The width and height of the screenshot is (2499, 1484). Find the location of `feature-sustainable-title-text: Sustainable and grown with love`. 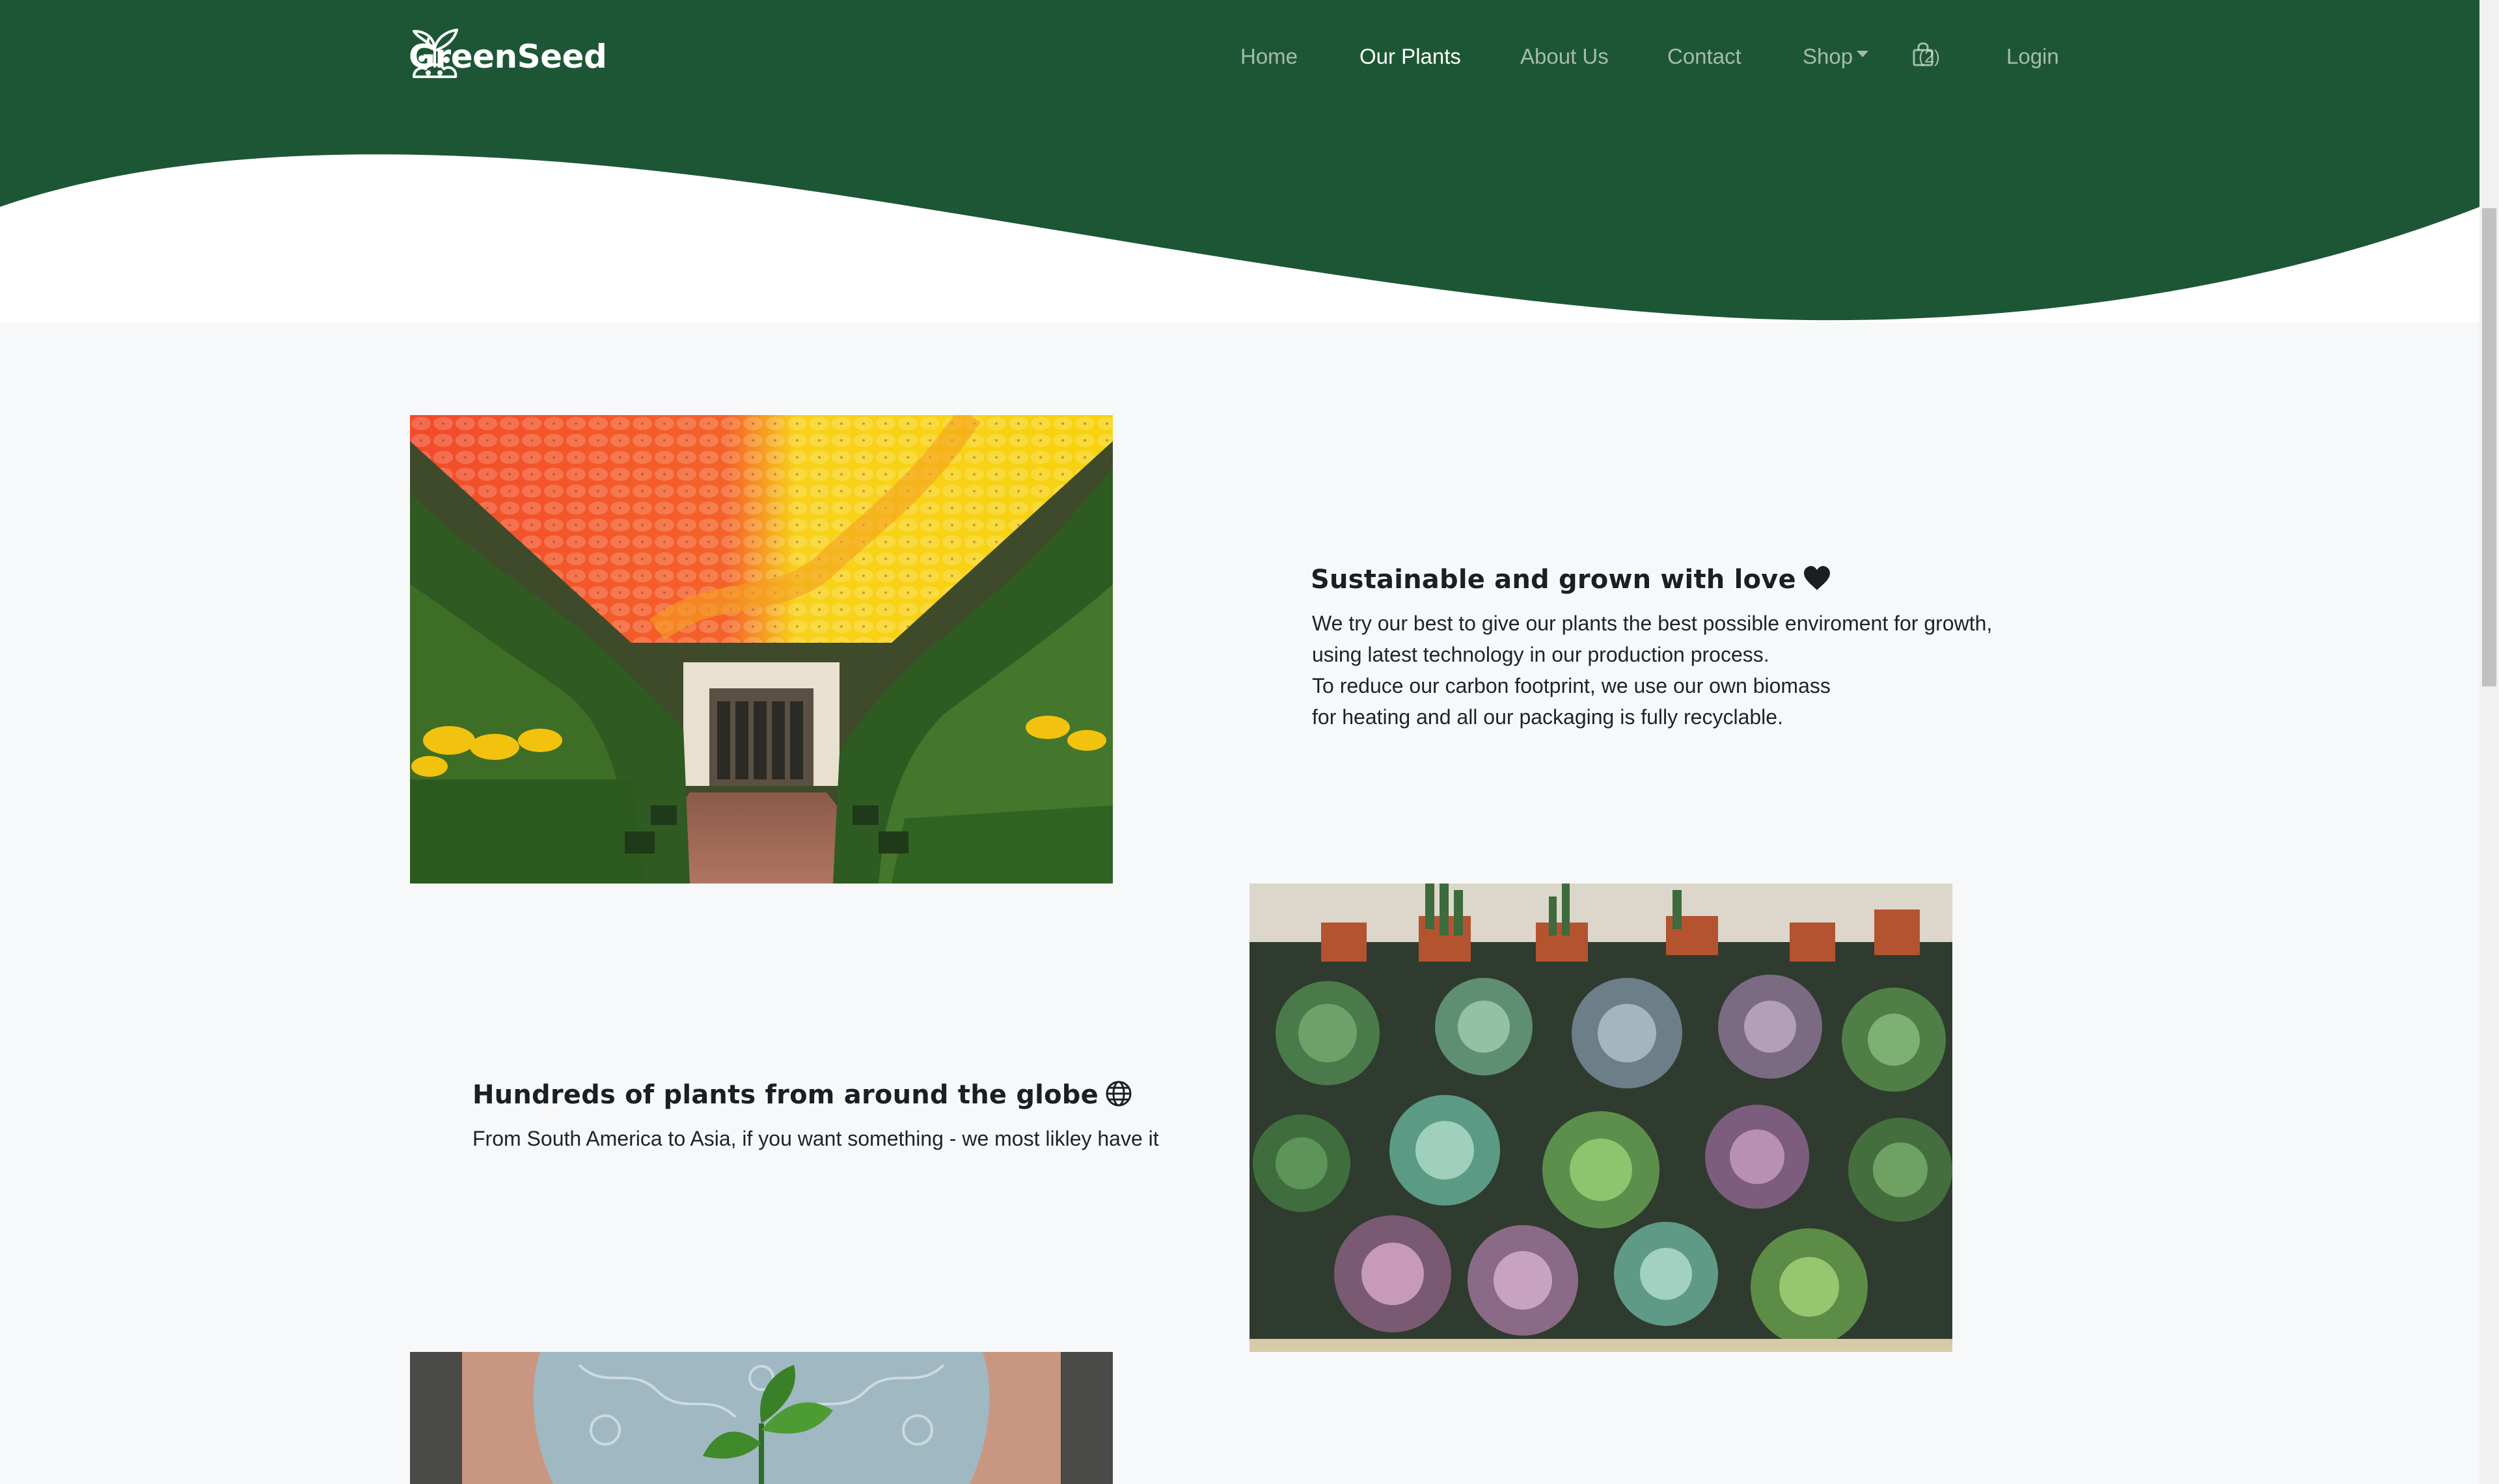

feature-sustainable-title-text: Sustainable and grown with love is located at coordinates (1553, 580).